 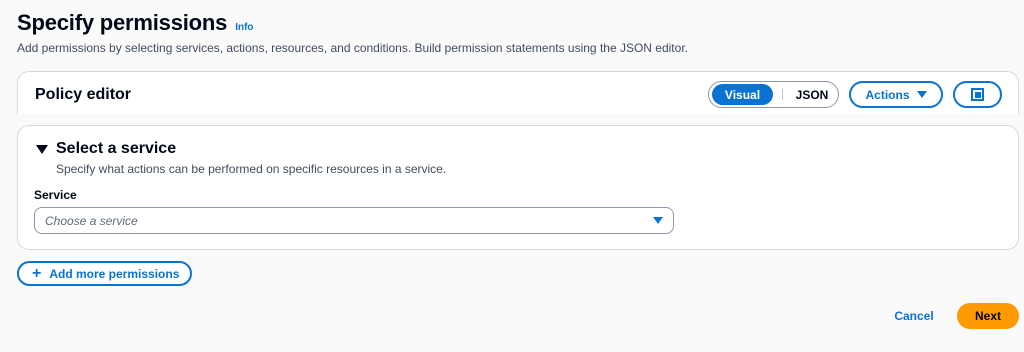 I want to click on info-link: Info, so click(x=244, y=27).